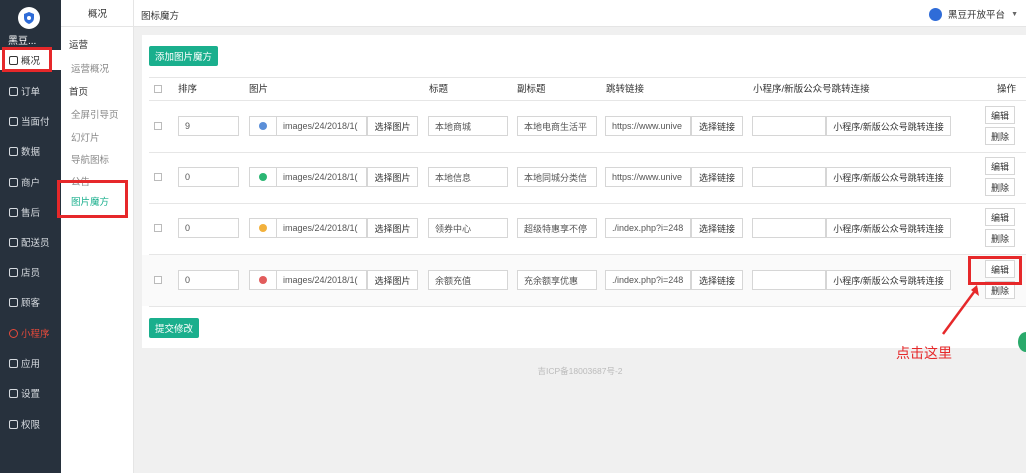 This screenshot has height=473, width=1026. Describe the element at coordinates (468, 126) in the screenshot. I see `title-input: 本地商城` at that location.